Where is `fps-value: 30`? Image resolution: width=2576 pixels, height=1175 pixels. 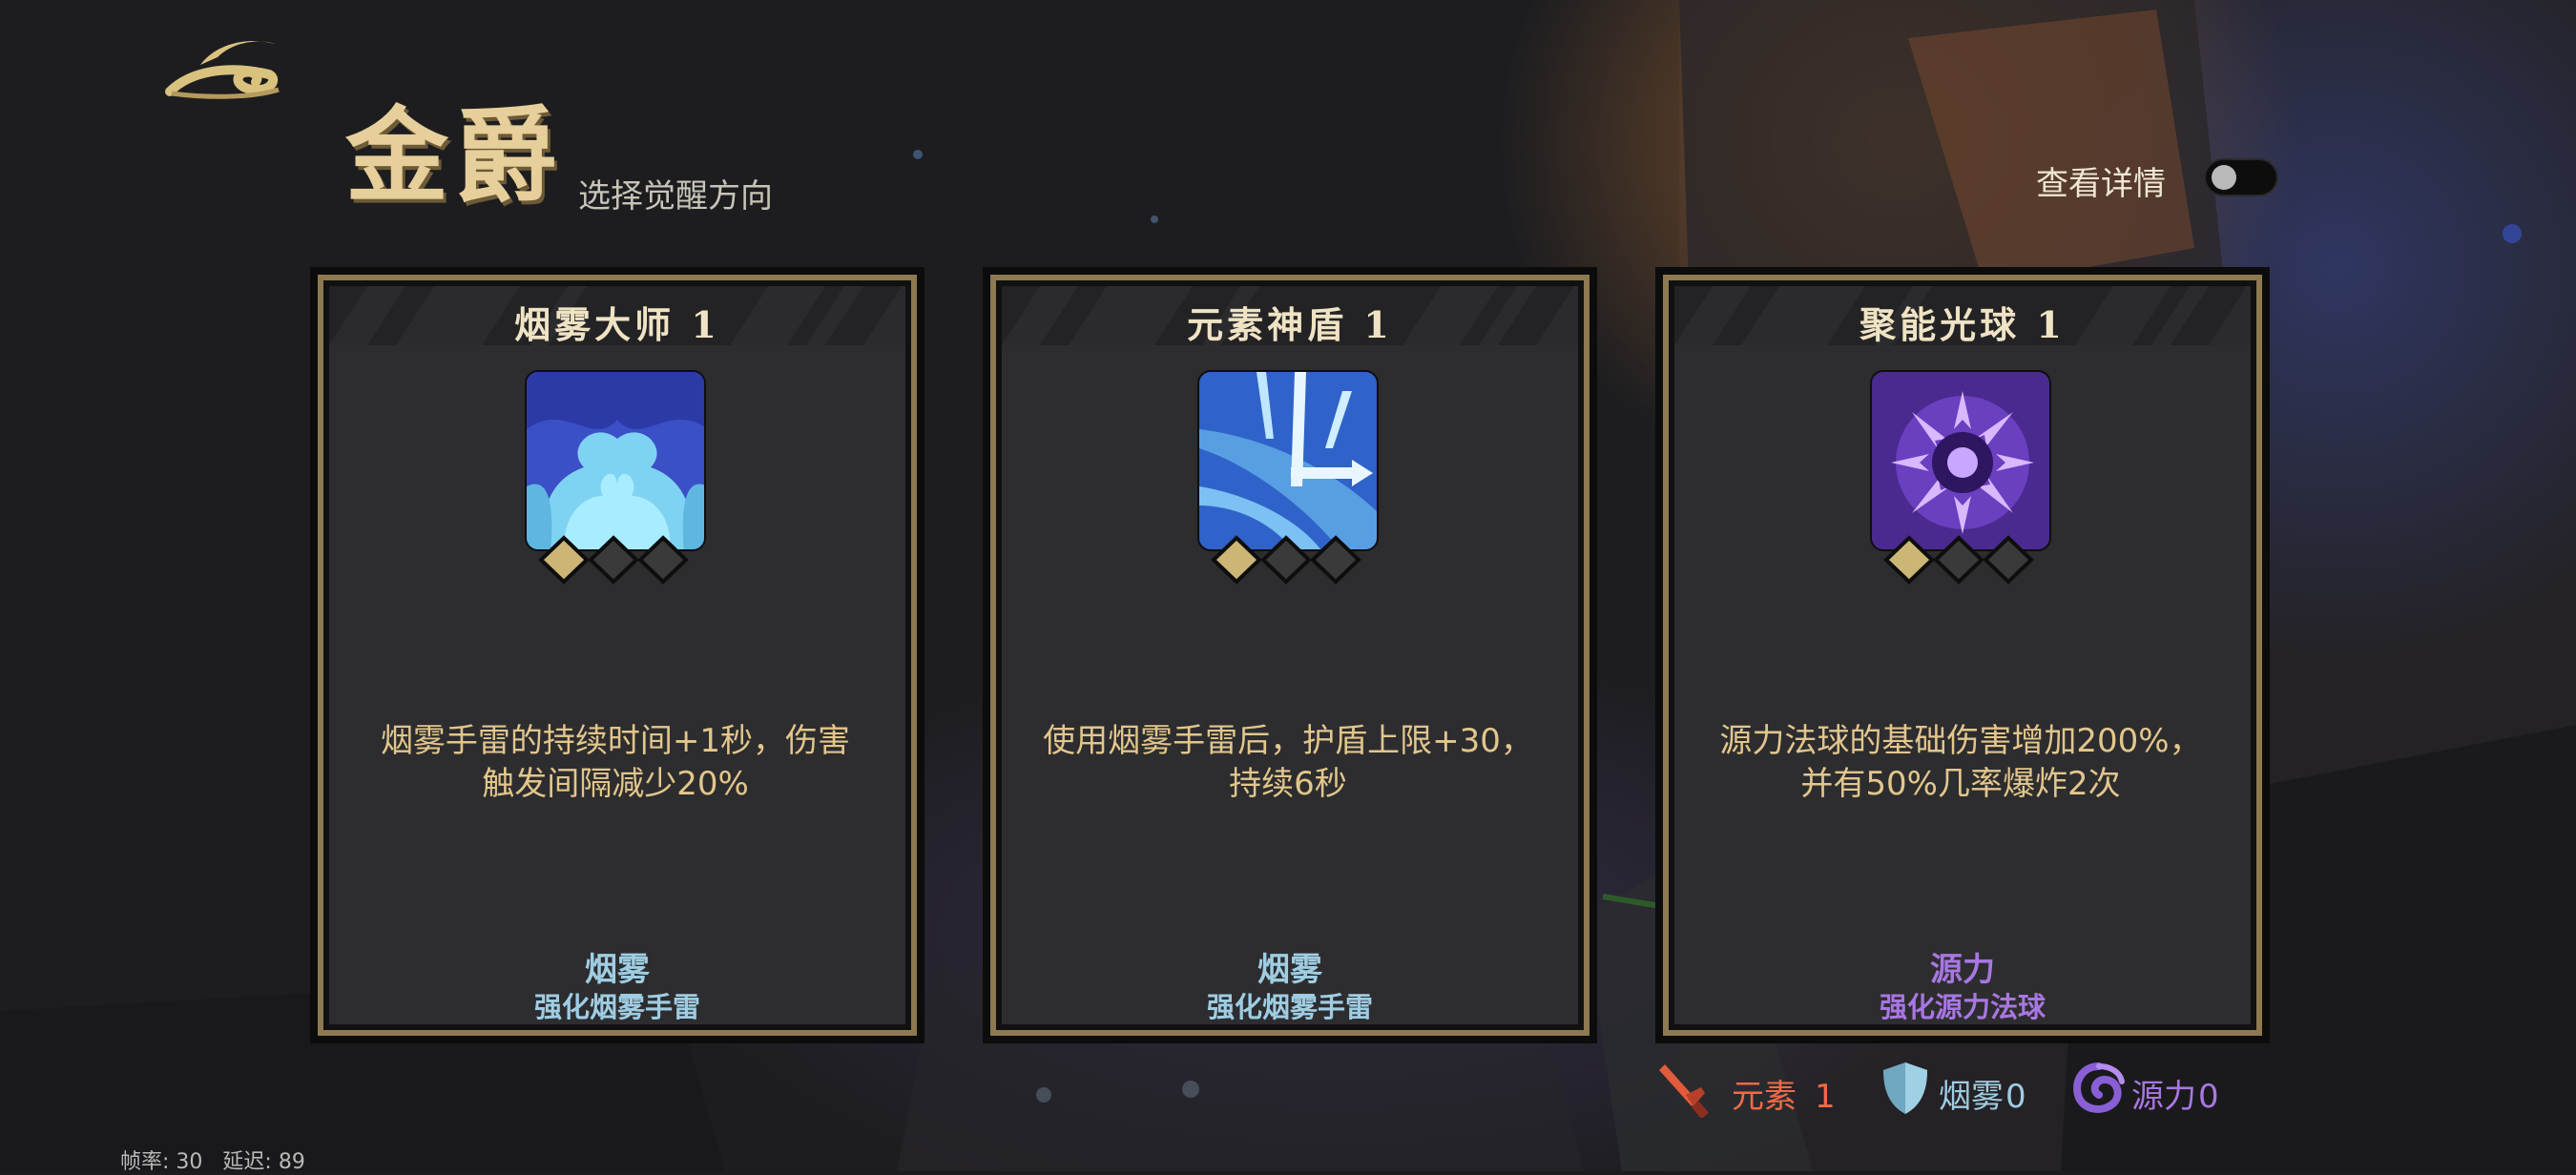
fps-value: 30 is located at coordinates (189, 1162).